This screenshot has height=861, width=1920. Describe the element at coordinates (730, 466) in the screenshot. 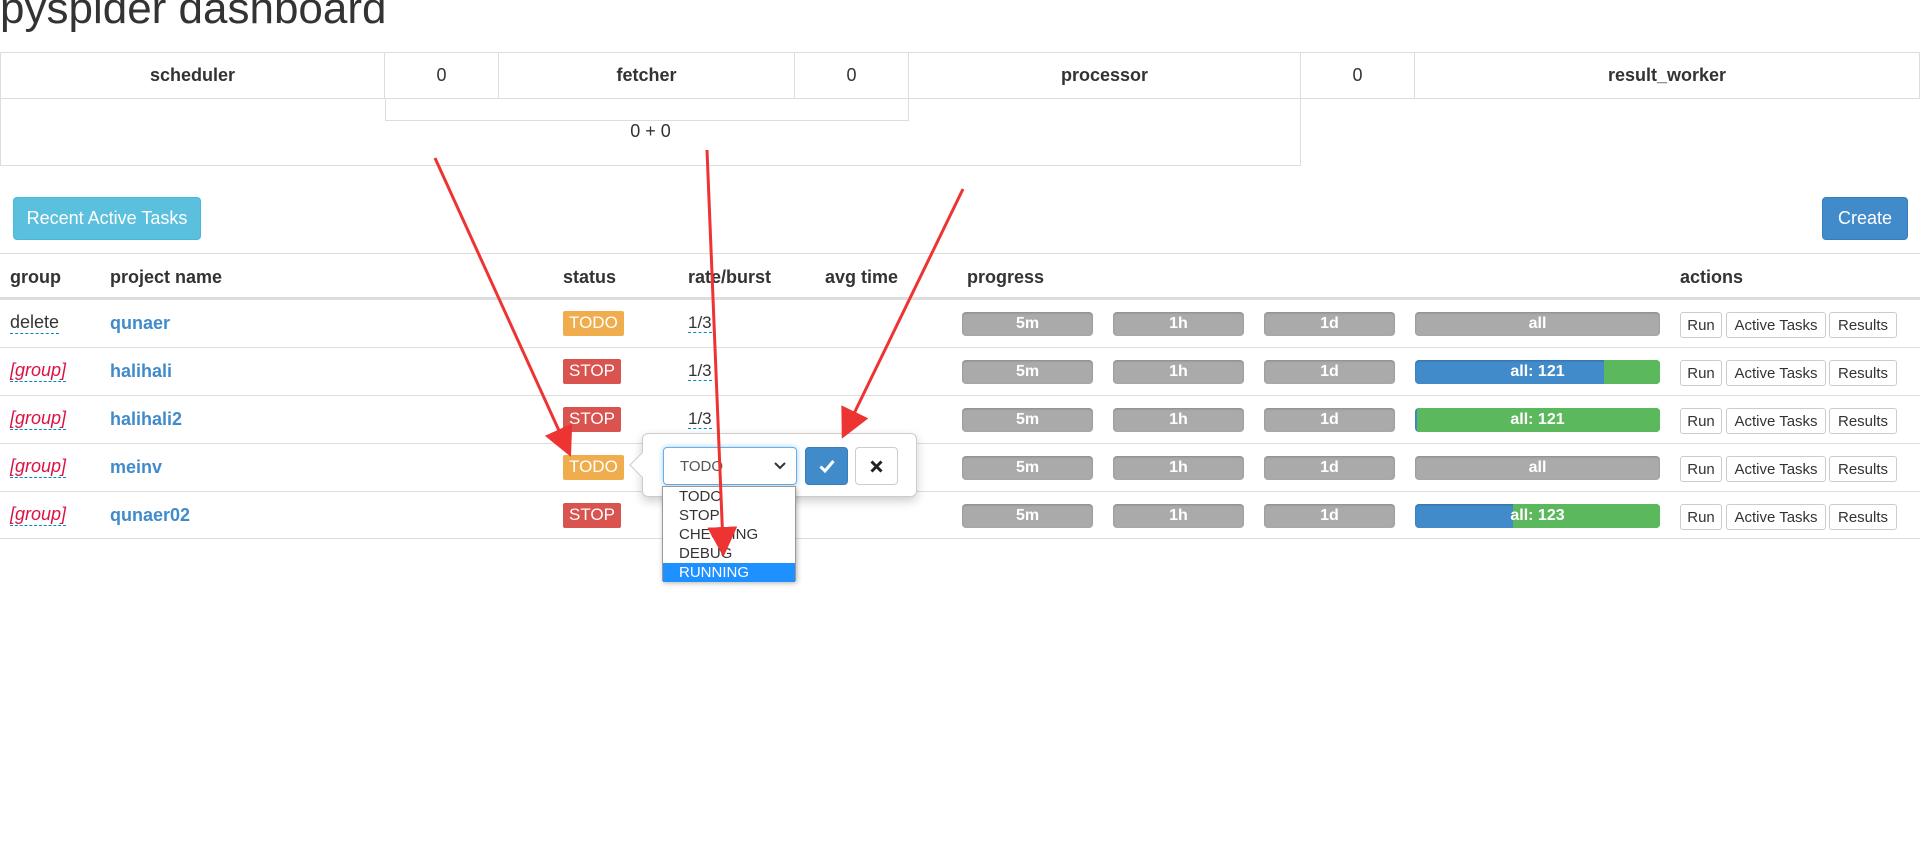

I see `status-select: TODO` at that location.